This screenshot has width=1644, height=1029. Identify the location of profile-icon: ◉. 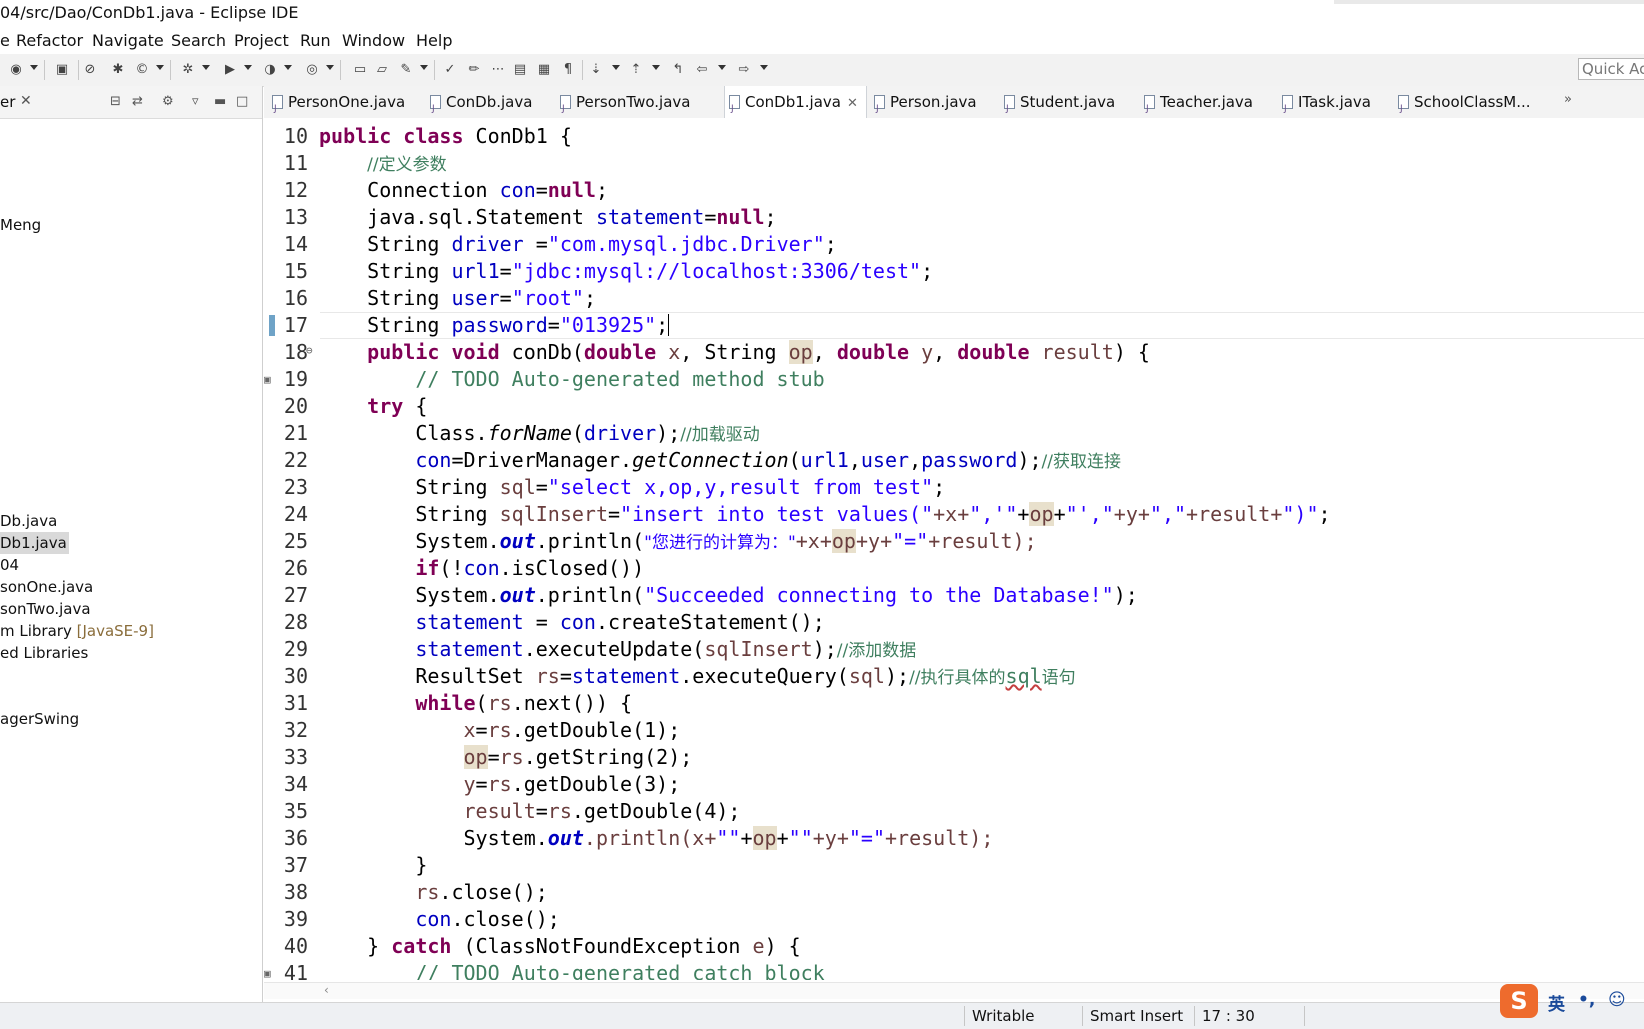
(16, 70).